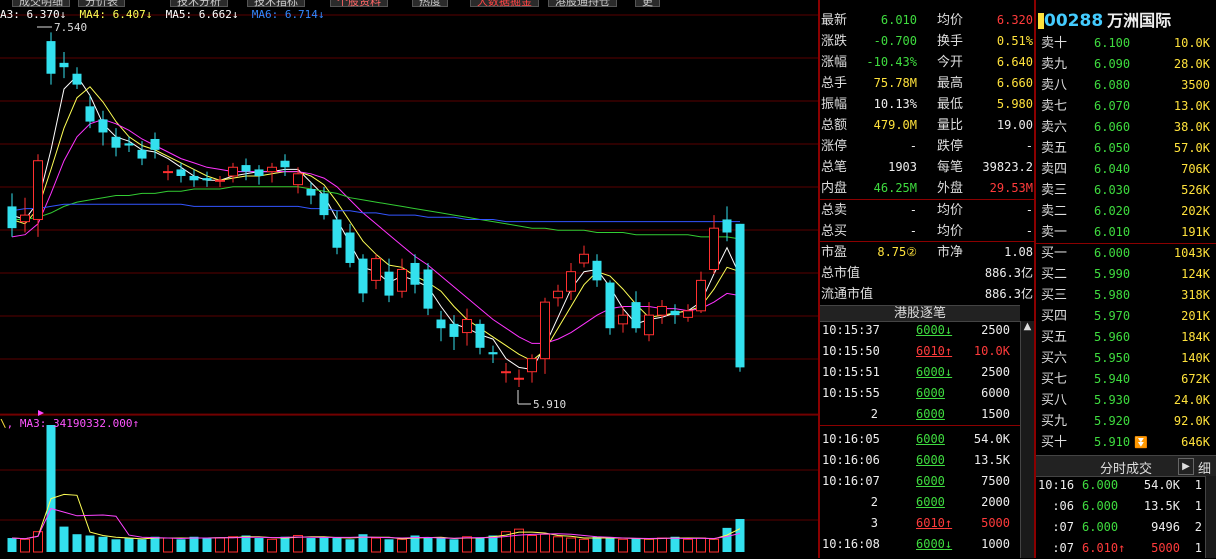  What do you see at coordinates (920, 372) in the screenshot?
I see `hk-tick-row: 10:15:51 6000↓ 2500` at bounding box center [920, 372].